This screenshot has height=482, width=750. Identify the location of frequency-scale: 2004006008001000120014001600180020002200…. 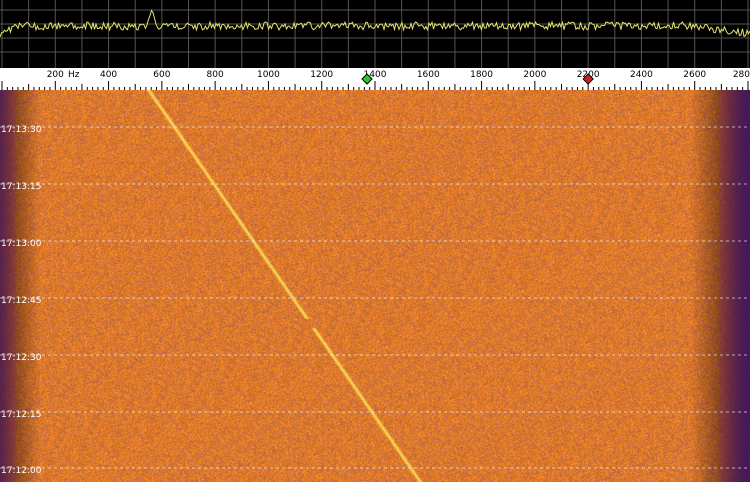
(375, 79).